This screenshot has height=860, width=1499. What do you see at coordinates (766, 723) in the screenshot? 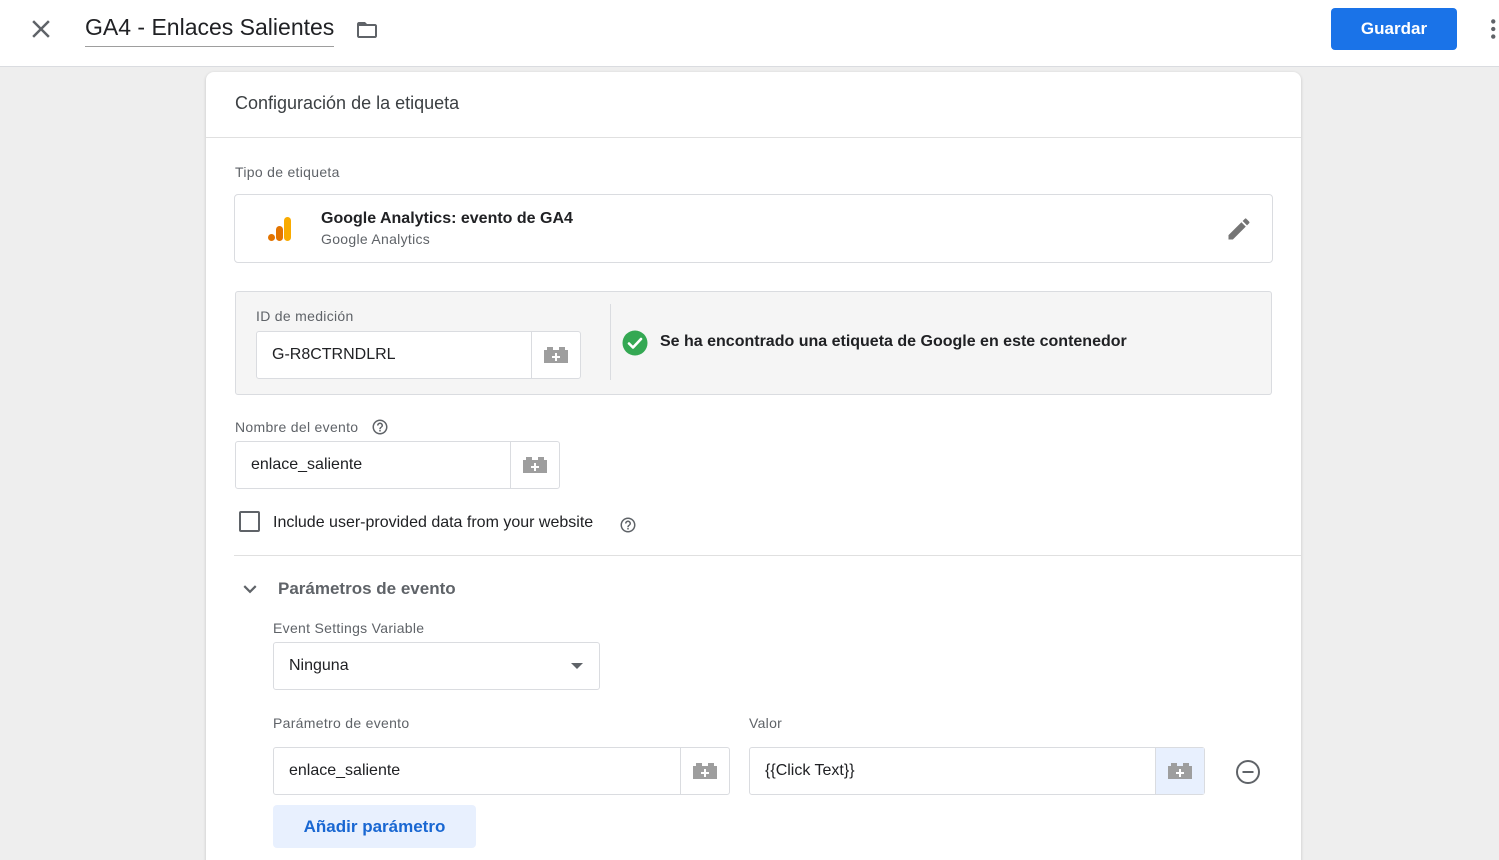
I see `value-column-header: Valor` at bounding box center [766, 723].